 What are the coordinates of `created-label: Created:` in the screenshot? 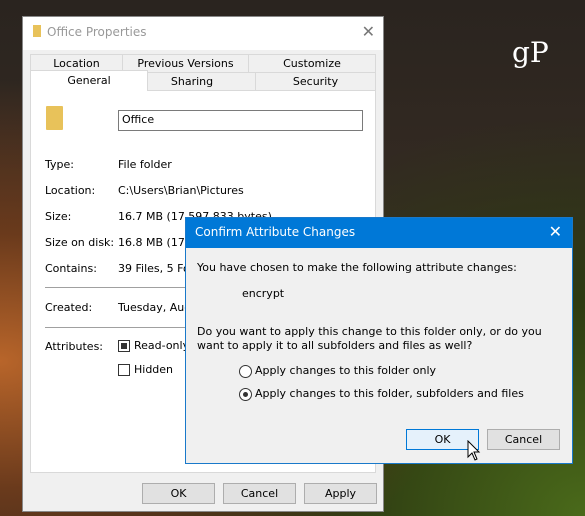 It's located at (69, 307).